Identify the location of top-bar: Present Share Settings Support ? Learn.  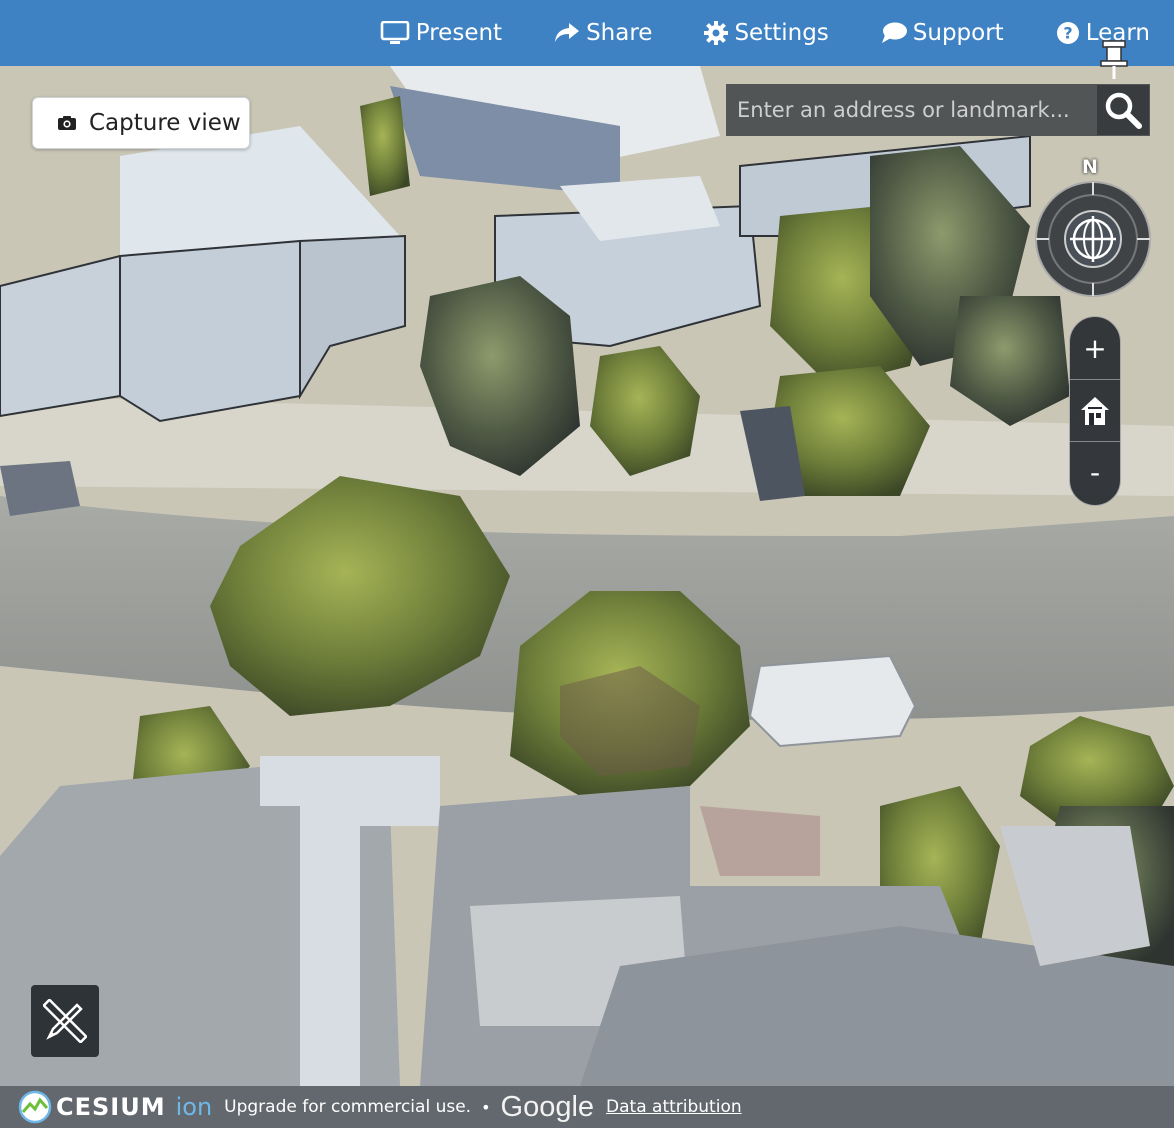
(587, 33).